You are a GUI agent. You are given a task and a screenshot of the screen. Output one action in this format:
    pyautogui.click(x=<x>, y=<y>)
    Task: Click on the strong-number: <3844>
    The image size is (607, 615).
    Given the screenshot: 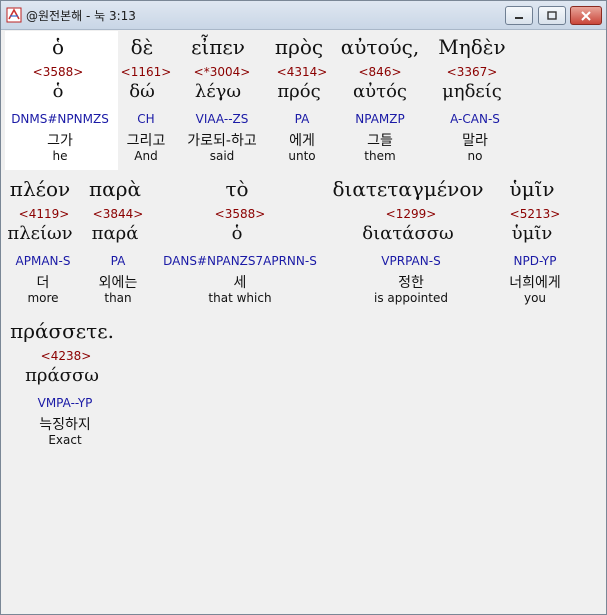 What is the action you would take?
    pyautogui.click(x=118, y=214)
    